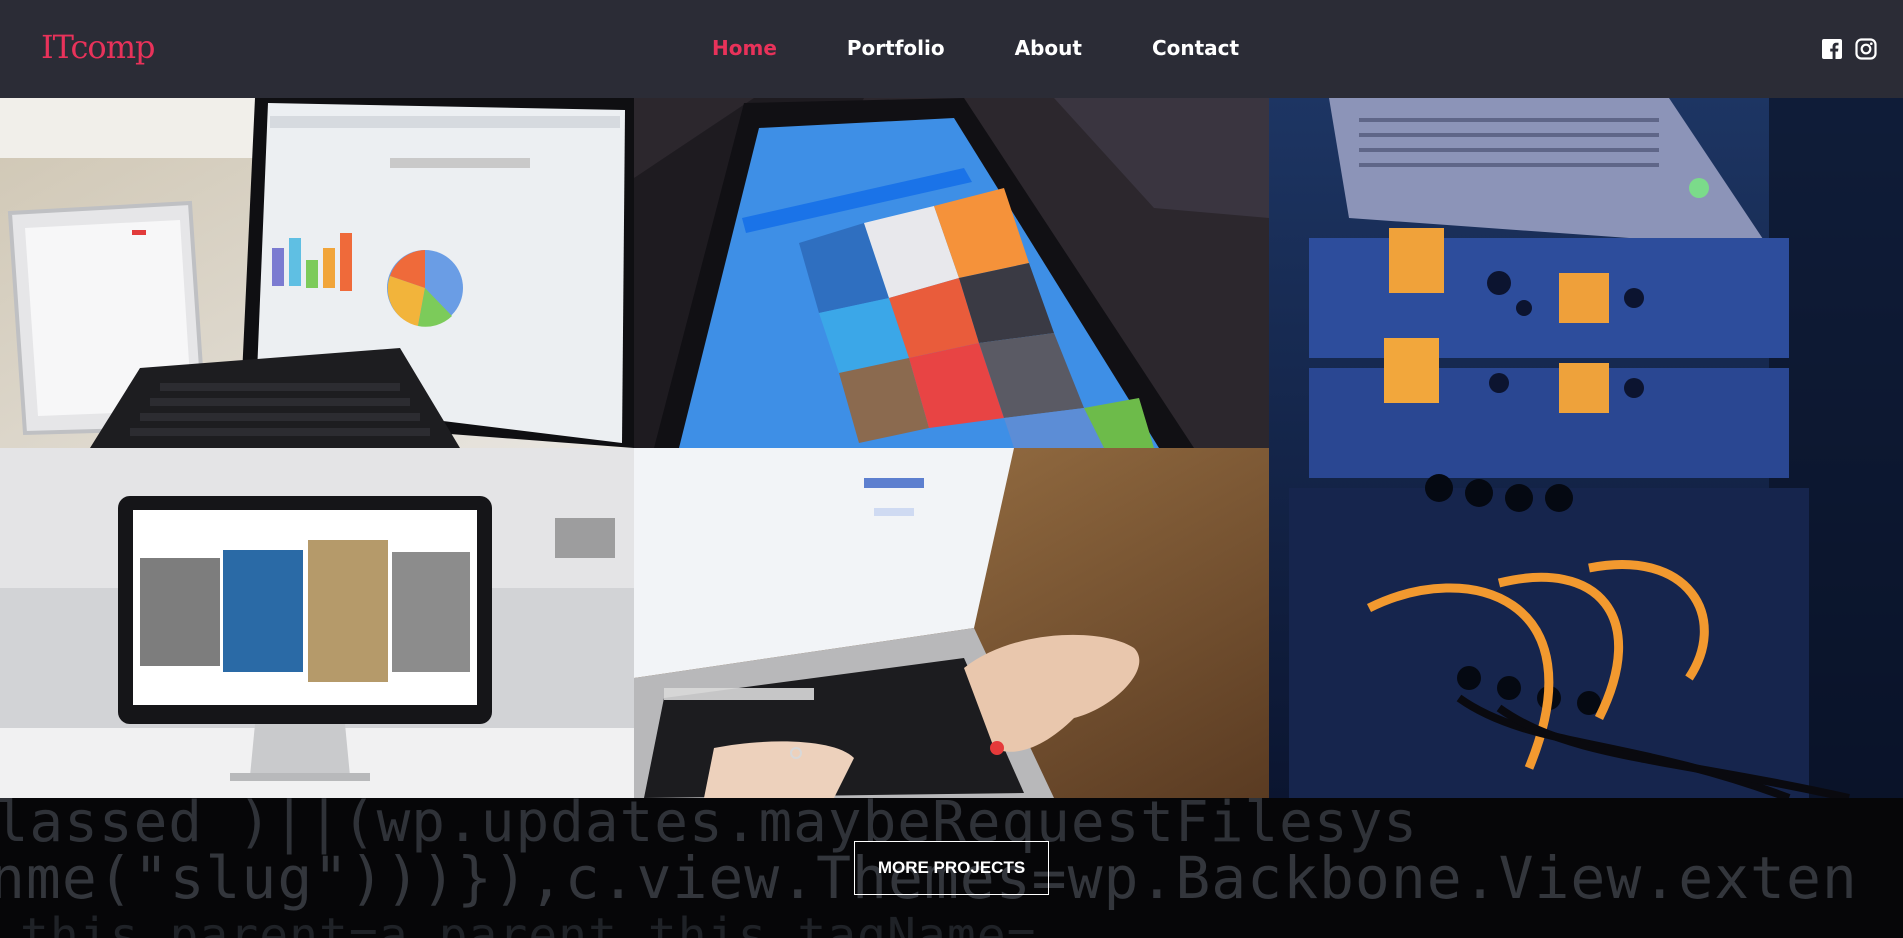 This screenshot has width=1903, height=938. I want to click on laptop-tablet-charts-photo, so click(317, 273).